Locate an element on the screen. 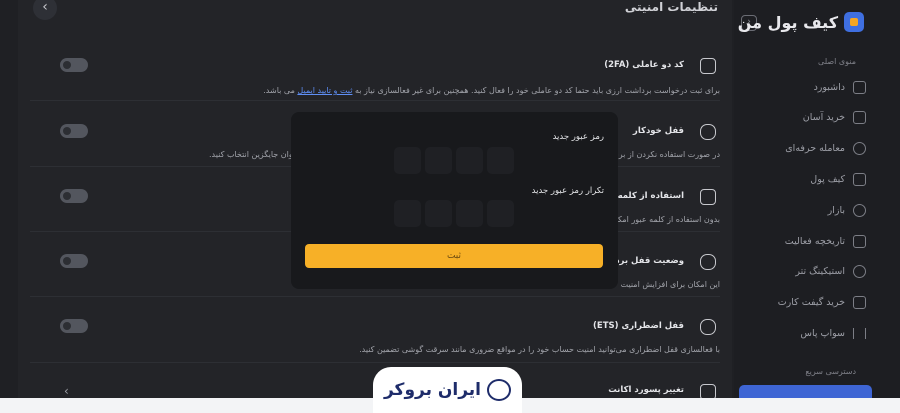  card-title: قفل خودکار is located at coordinates (658, 131).